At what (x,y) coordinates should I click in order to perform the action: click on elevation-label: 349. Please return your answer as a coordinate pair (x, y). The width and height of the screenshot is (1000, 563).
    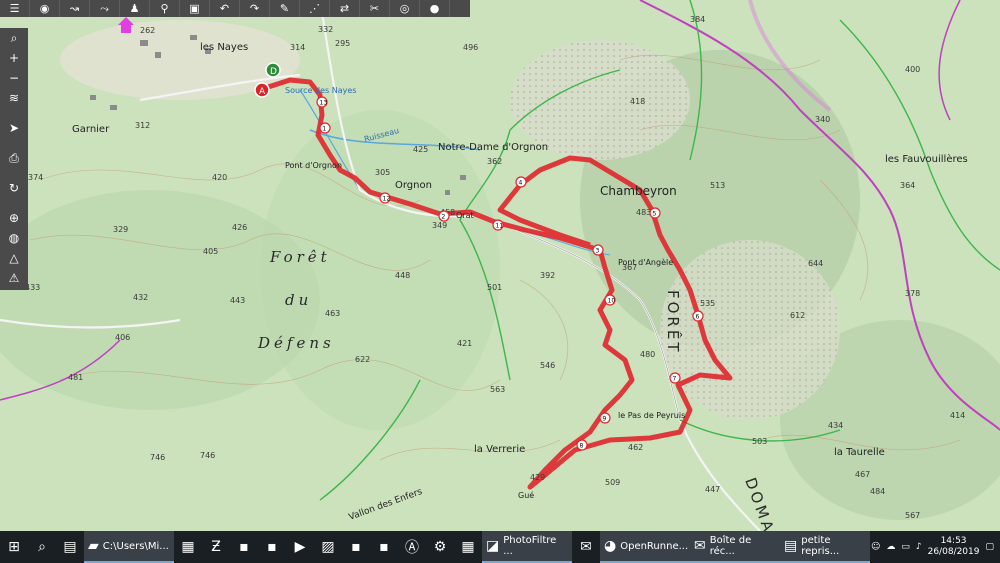
    Looking at the image, I should click on (439, 225).